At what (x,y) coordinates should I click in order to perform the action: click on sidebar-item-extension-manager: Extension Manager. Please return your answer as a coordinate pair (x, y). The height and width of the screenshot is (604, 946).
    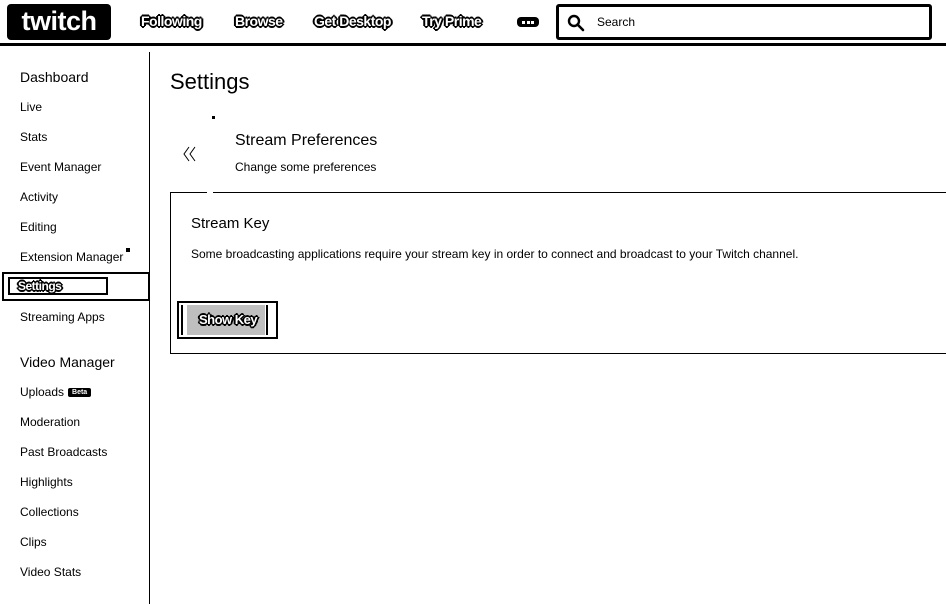
    Looking at the image, I should click on (71, 257).